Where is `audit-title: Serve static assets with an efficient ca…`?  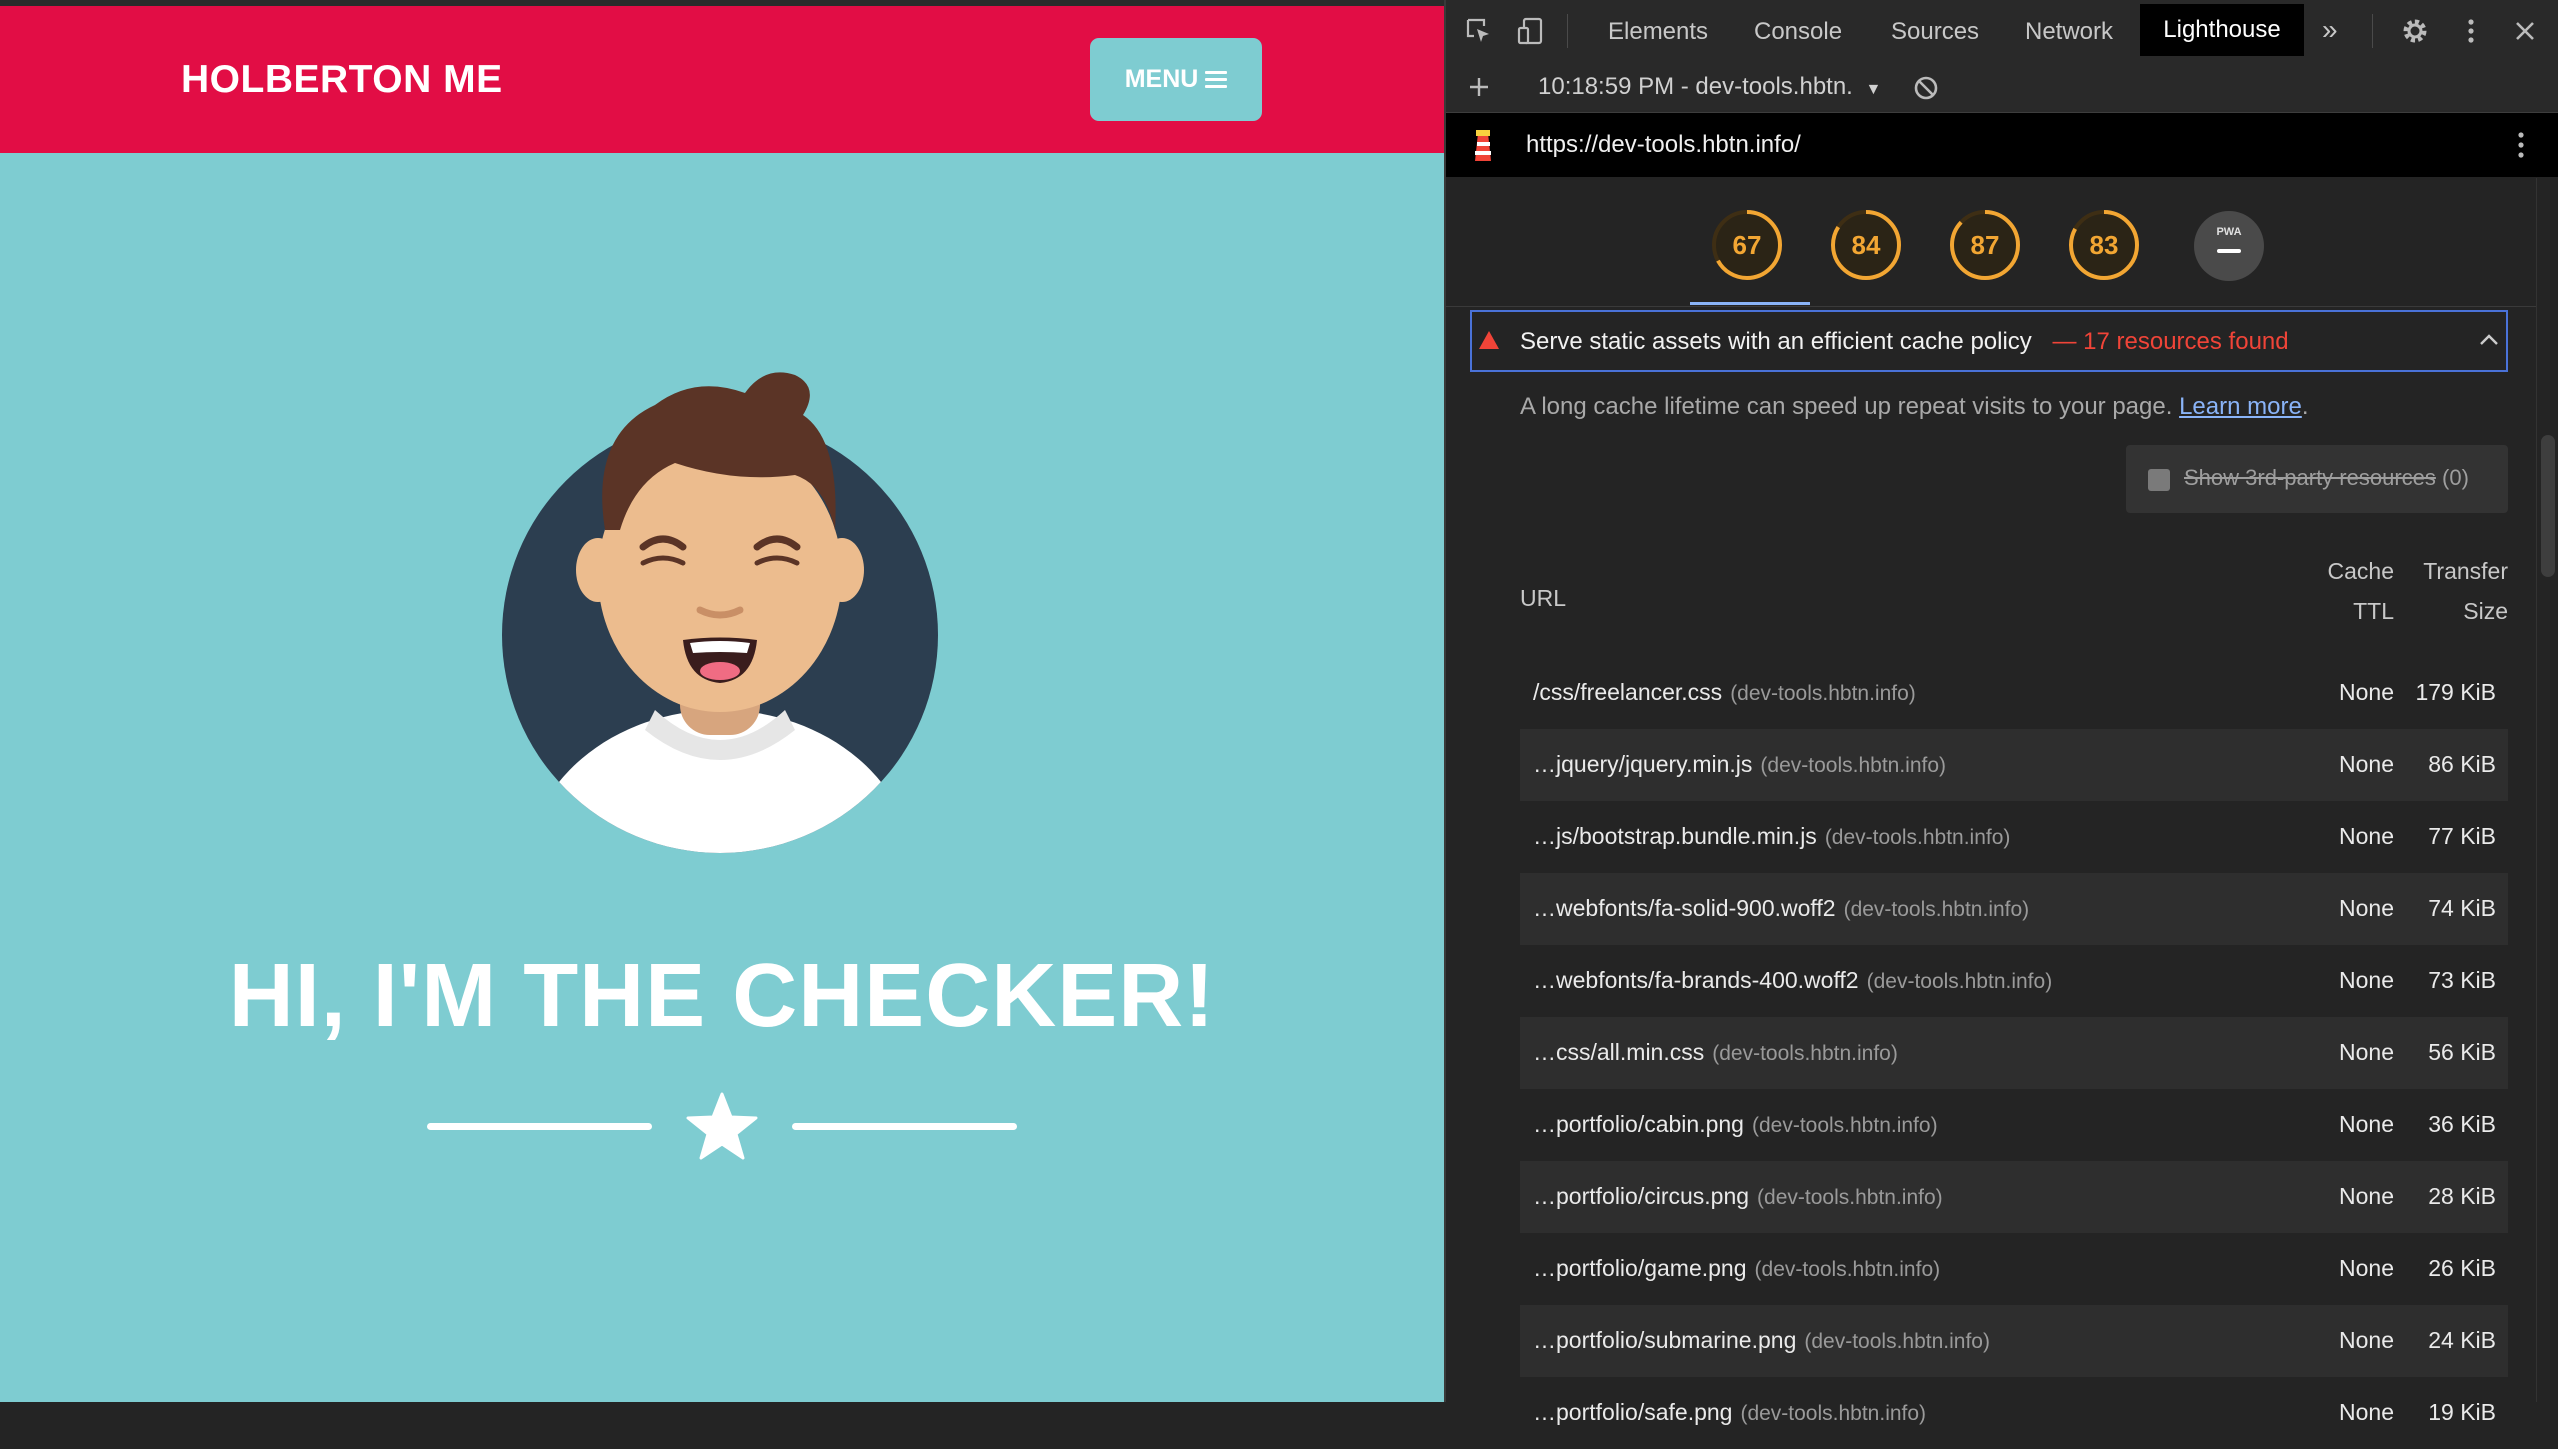
audit-title: Serve static assets with an efficient ca… is located at coordinates (1776, 341).